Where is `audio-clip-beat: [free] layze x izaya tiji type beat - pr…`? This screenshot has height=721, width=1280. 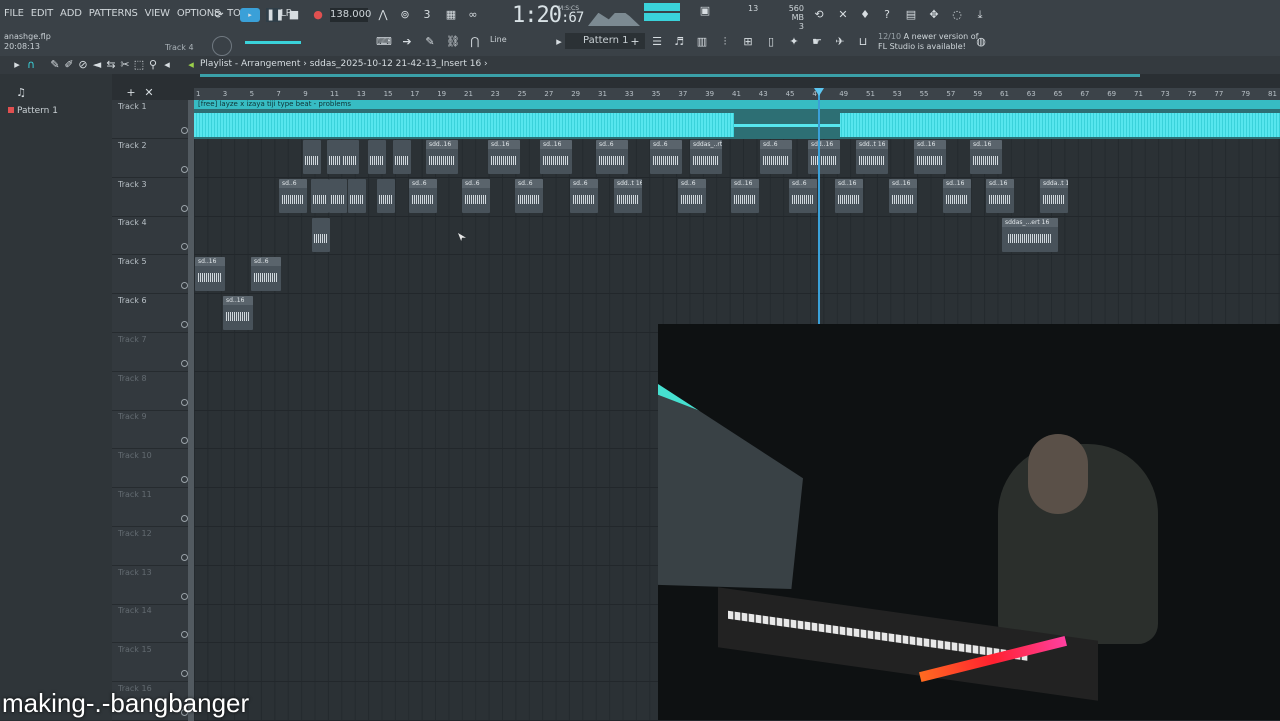 audio-clip-beat: [free] layze x izaya tiji type beat - pr… is located at coordinates (737, 119).